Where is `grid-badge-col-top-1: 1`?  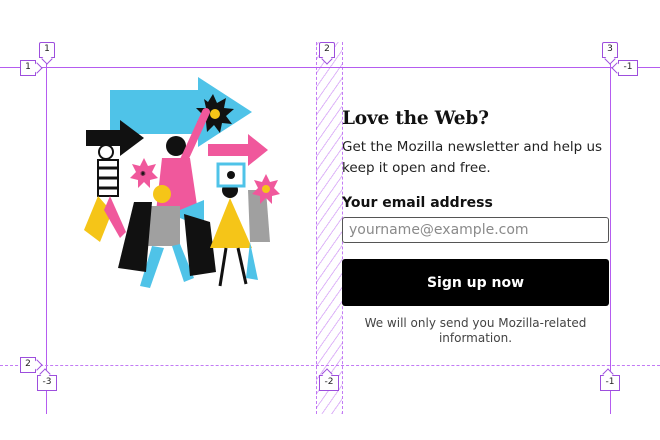
grid-badge-col-top-1: 1 is located at coordinates (47, 50).